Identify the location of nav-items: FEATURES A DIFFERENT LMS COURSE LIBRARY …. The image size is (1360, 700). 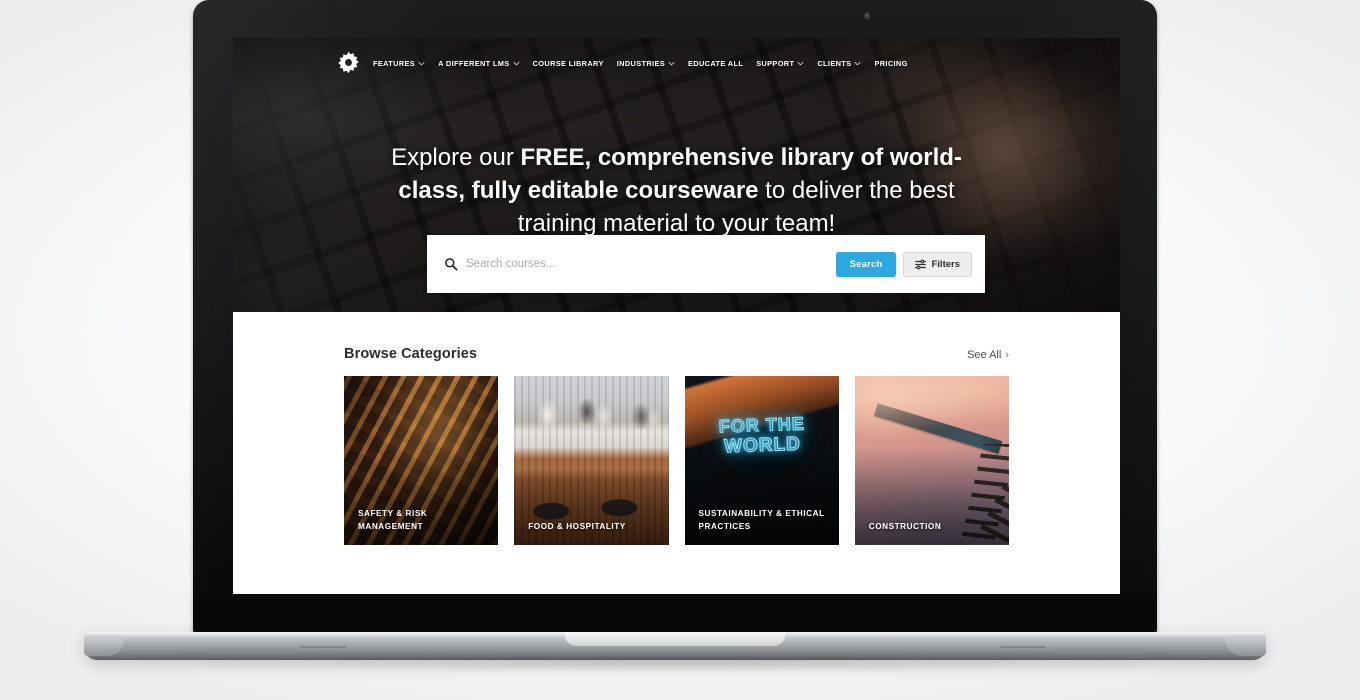
(640, 63).